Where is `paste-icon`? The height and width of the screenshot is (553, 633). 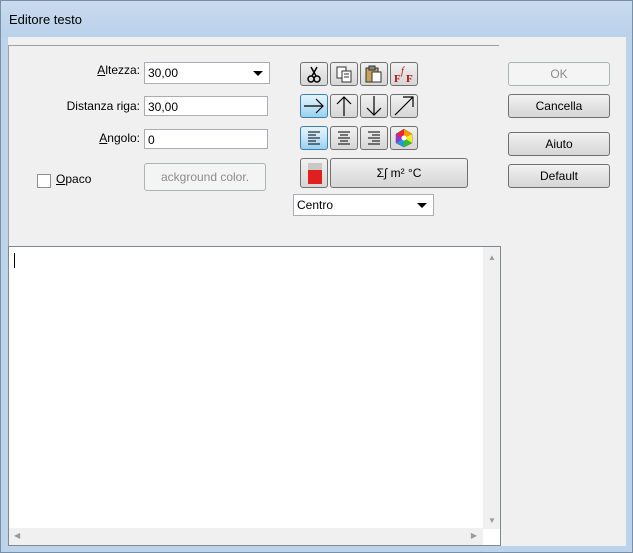
paste-icon is located at coordinates (373, 74).